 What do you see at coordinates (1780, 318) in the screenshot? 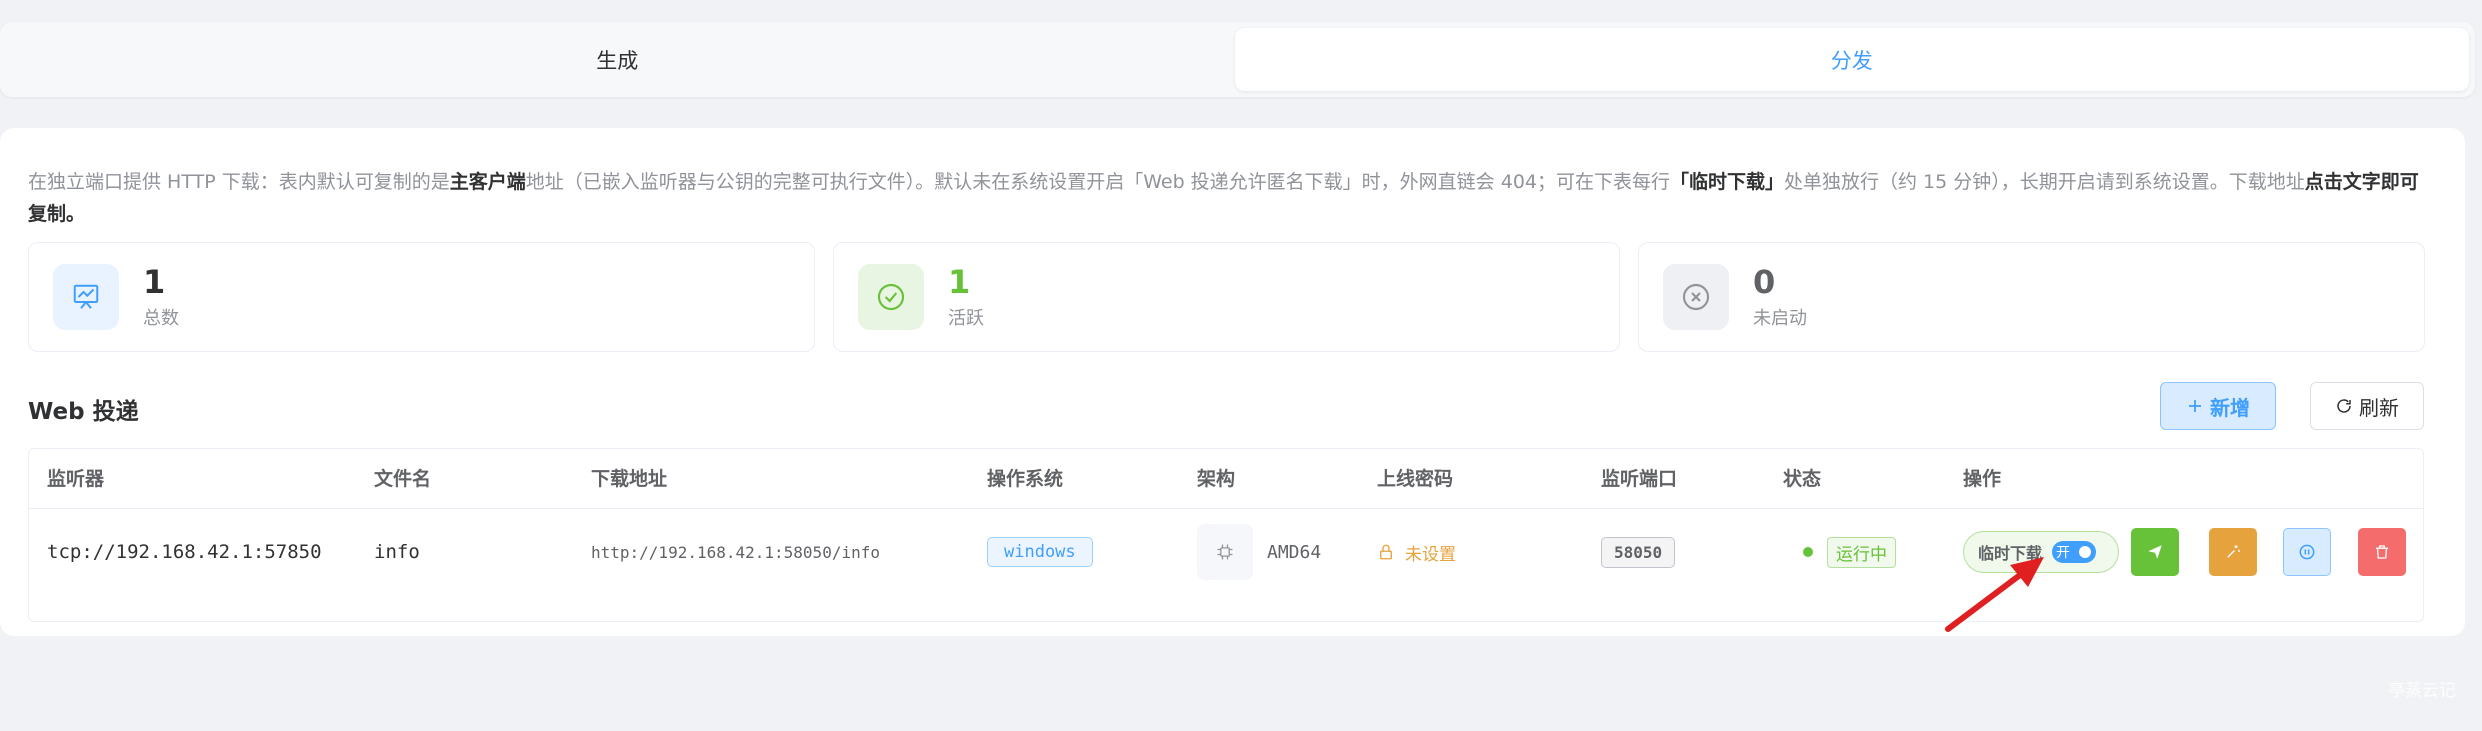
I see `stat-inactive-label: 未启动` at bounding box center [1780, 318].